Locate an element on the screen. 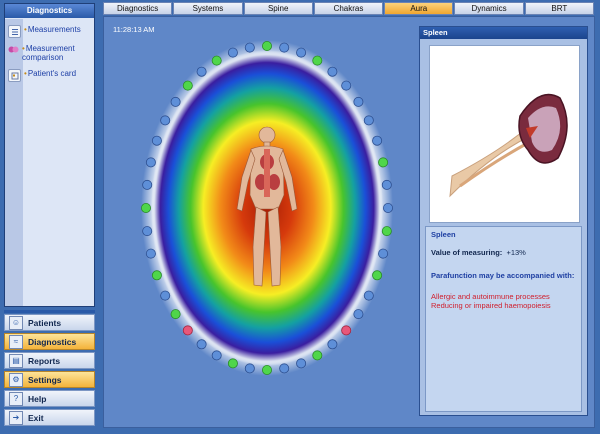 Image resolution: width=600 pixels, height=434 pixels. nav-button-exit-label: Exit is located at coordinates (36, 417).